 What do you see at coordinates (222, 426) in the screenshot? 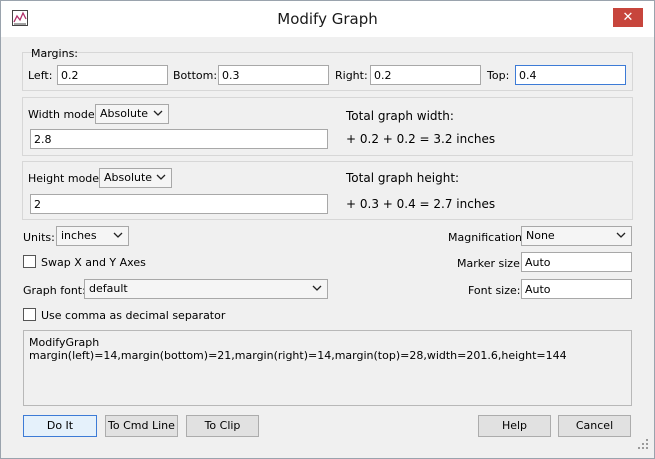
I see `to-clip-button: To Clip` at bounding box center [222, 426].